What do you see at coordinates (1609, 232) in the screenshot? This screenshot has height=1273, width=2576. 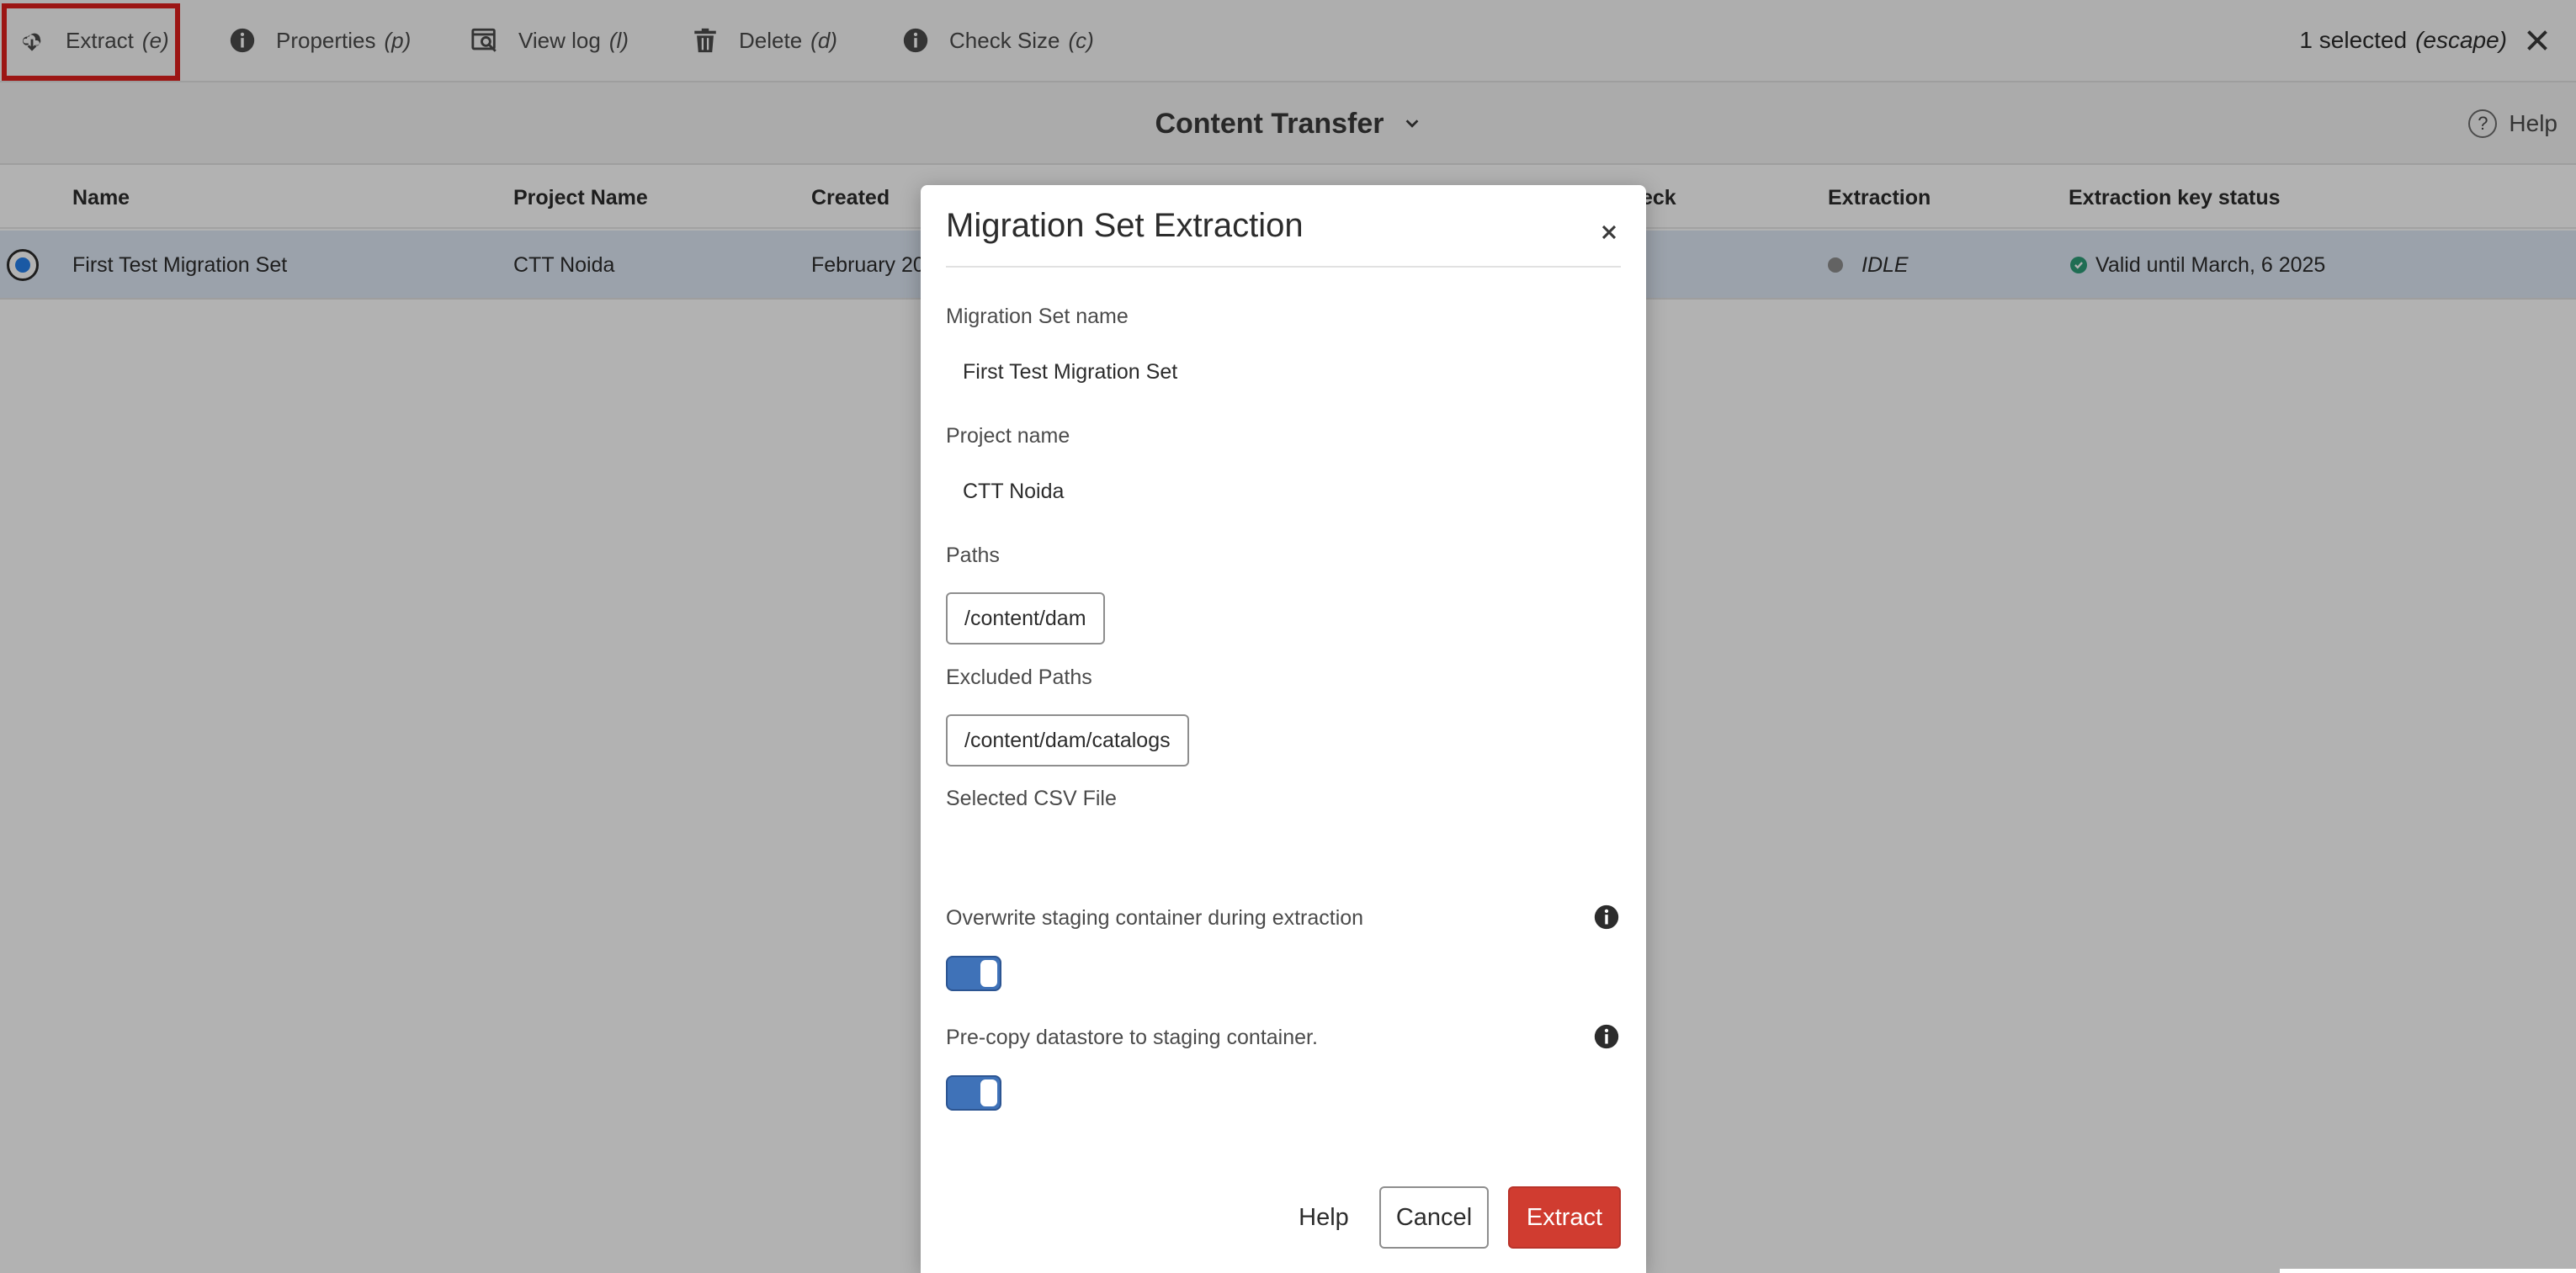 I see `close-icon` at bounding box center [1609, 232].